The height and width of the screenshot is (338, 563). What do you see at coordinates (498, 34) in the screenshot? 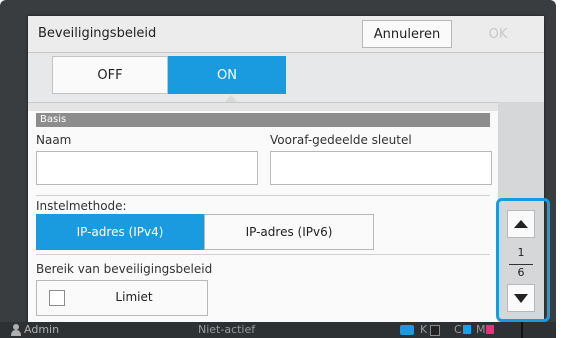
I see `ok-button: OK` at bounding box center [498, 34].